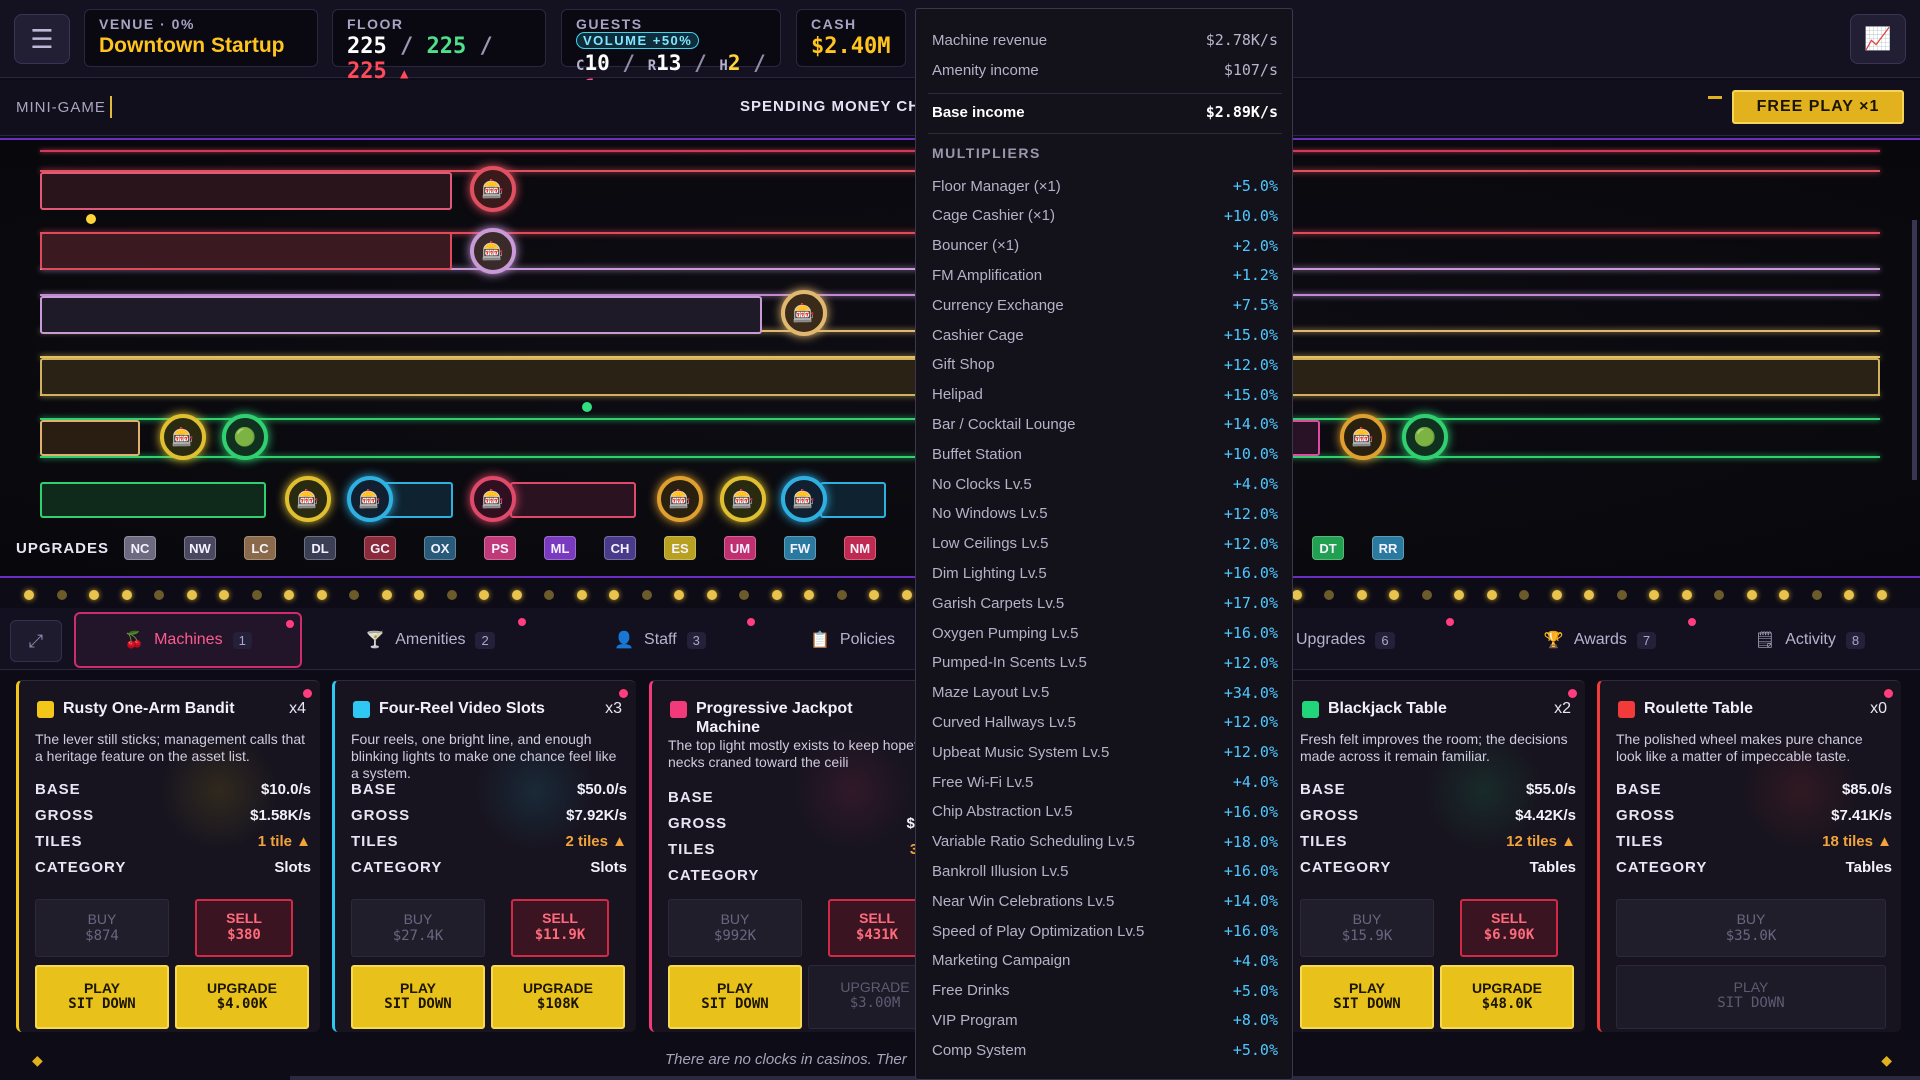 This screenshot has width=1920, height=1080. Describe the element at coordinates (440, 548) in the screenshot. I see `upgrade-chip-ox: OX` at that location.